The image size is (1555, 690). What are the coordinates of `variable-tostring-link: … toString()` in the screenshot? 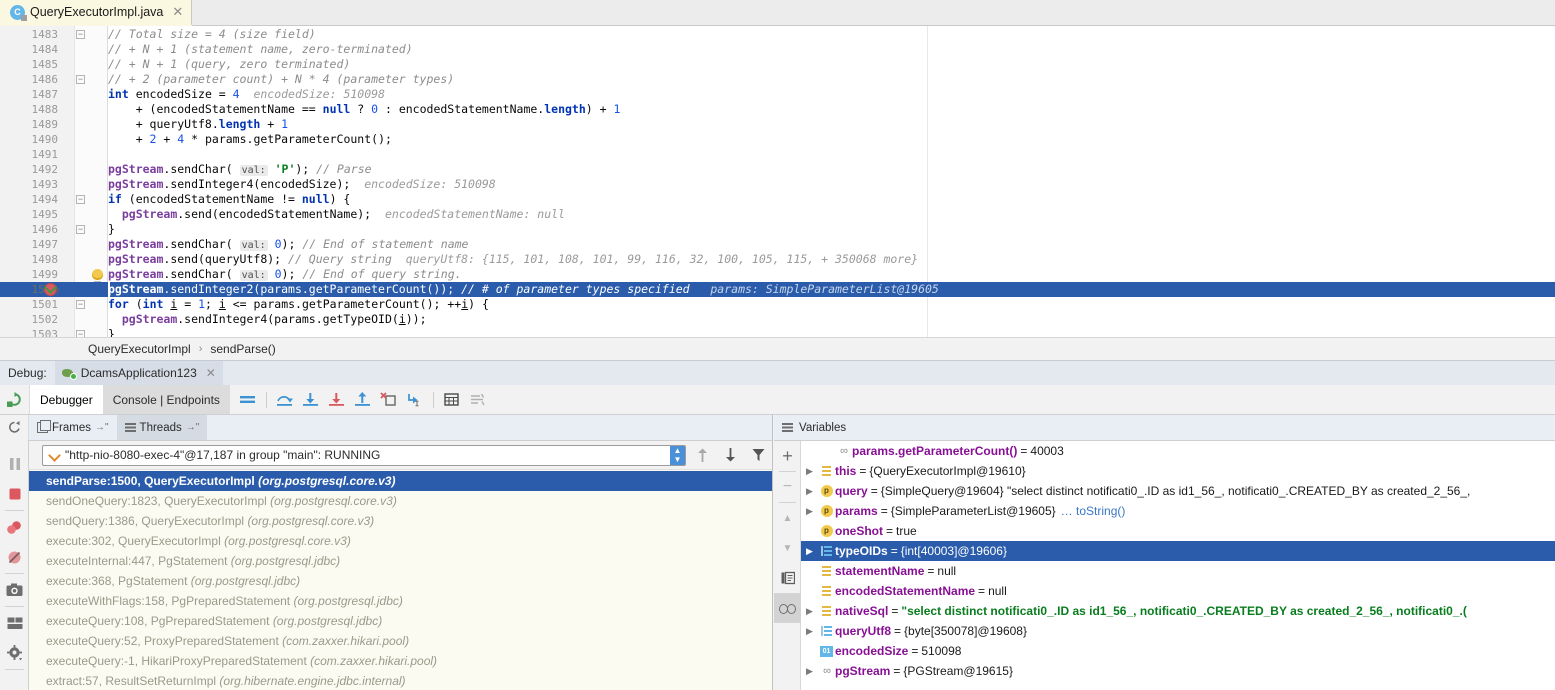 It's located at (1093, 511).